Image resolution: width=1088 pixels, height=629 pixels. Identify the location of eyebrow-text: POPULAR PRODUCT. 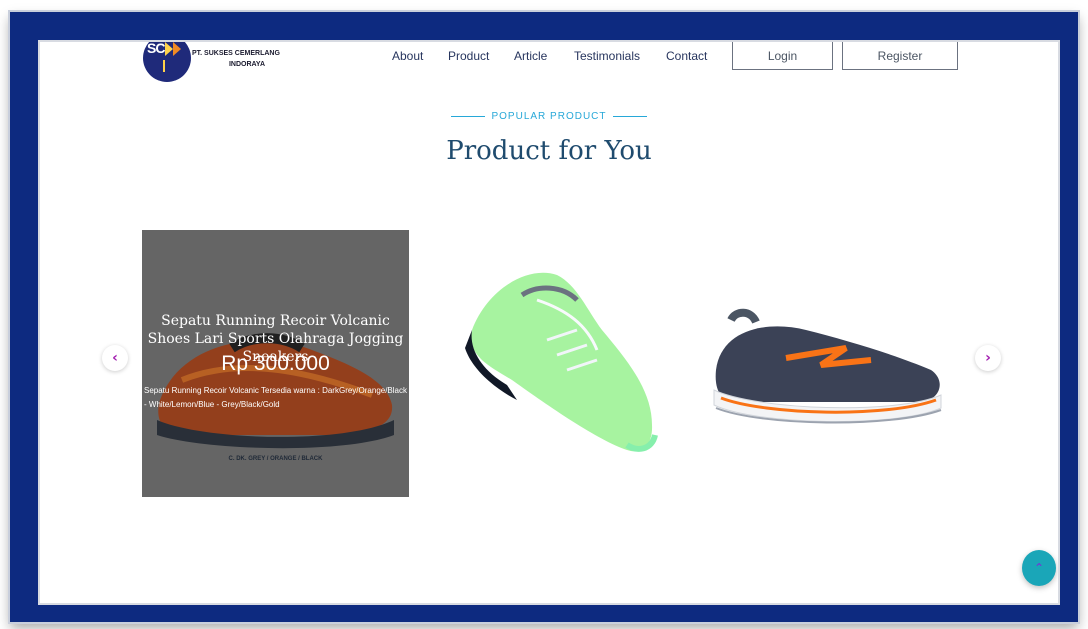
(549, 116).